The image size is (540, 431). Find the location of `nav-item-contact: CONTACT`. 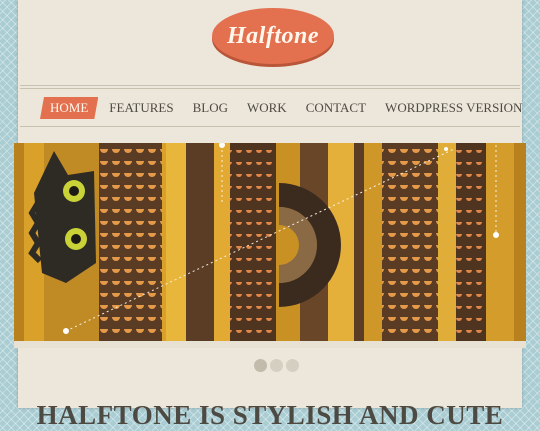

nav-item-contact: CONTACT is located at coordinates (336, 108).